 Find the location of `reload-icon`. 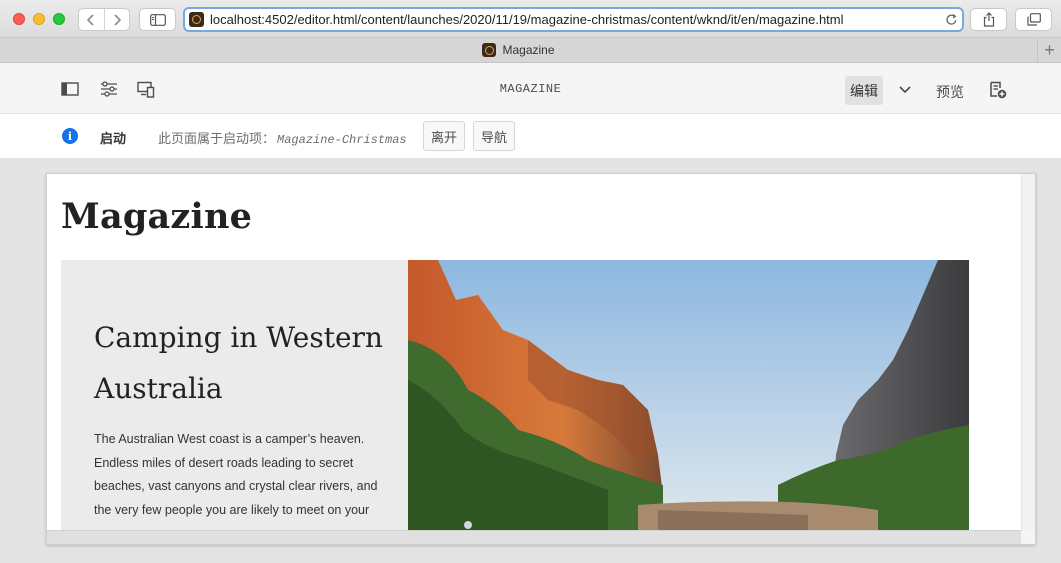

reload-icon is located at coordinates (950, 19).